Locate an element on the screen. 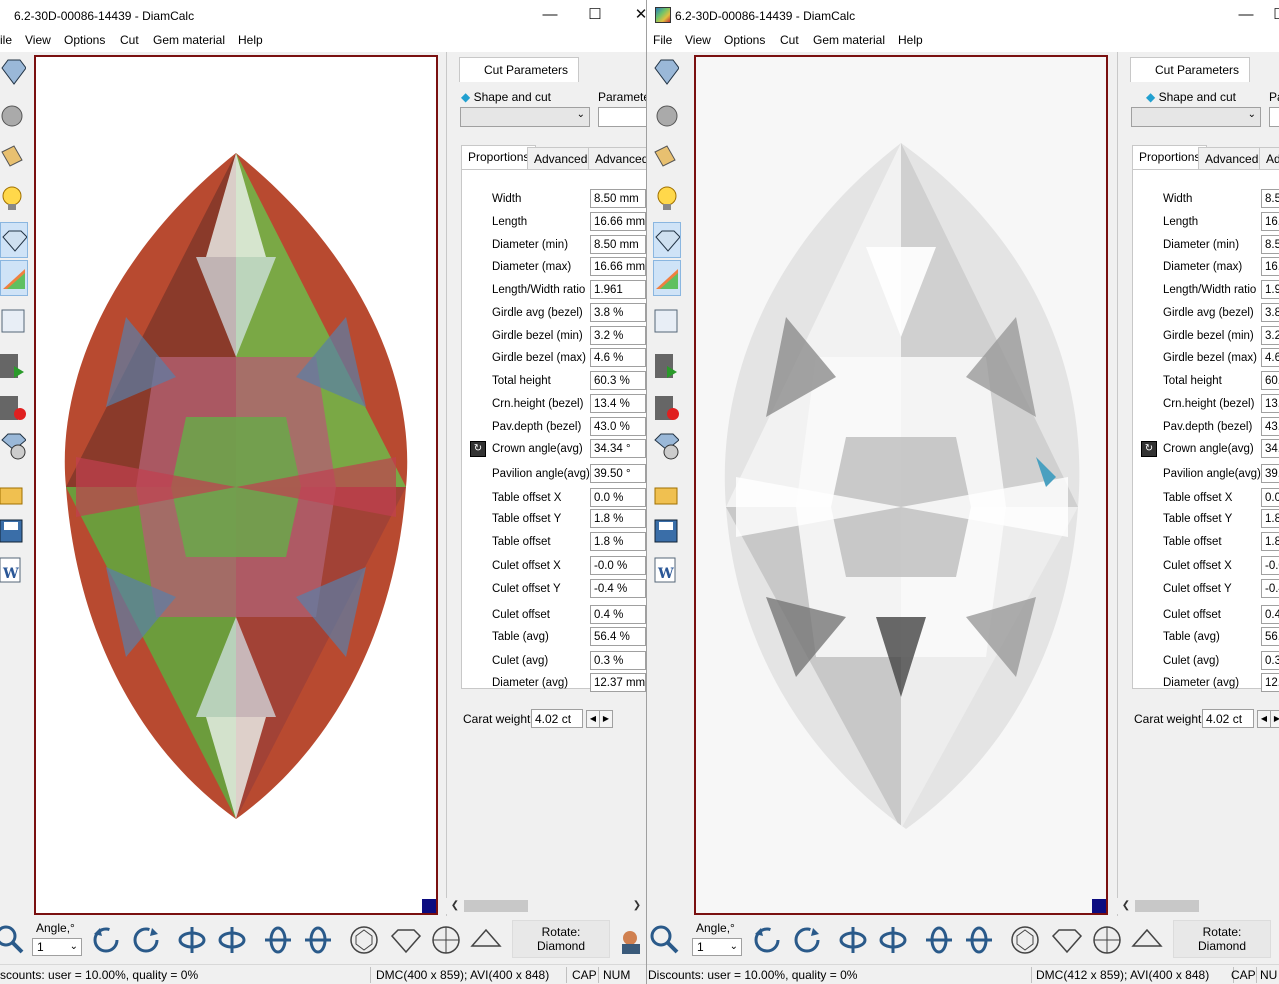 The image size is (1279, 984). side-view-icon is located at coordinates (406, 940).